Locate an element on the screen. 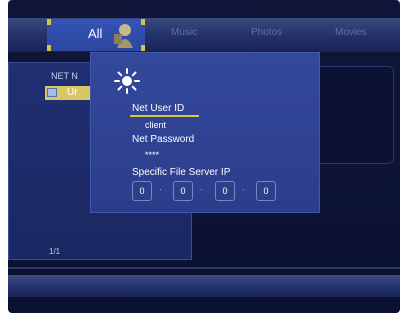 The image size is (401, 315). list-item-label: Ur is located at coordinates (72, 92).